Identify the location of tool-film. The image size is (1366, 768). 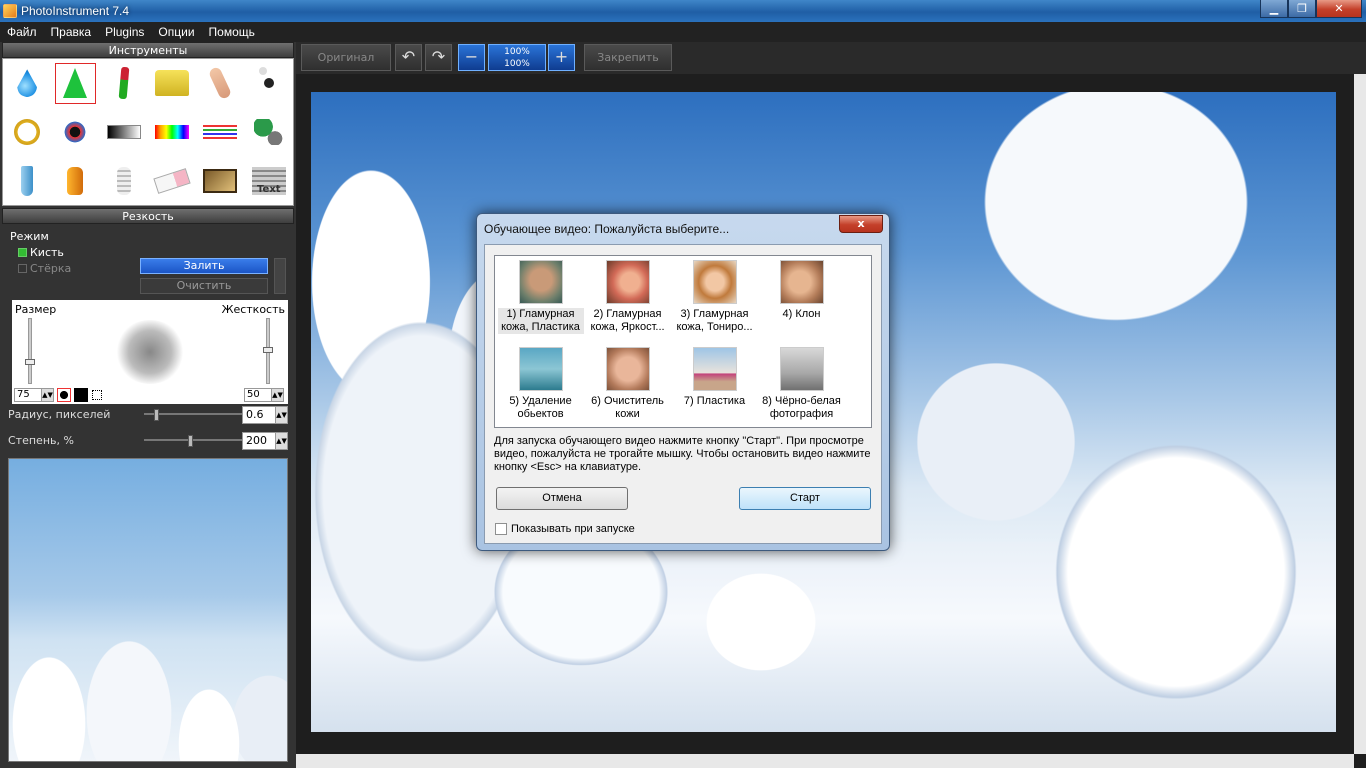
(220, 180).